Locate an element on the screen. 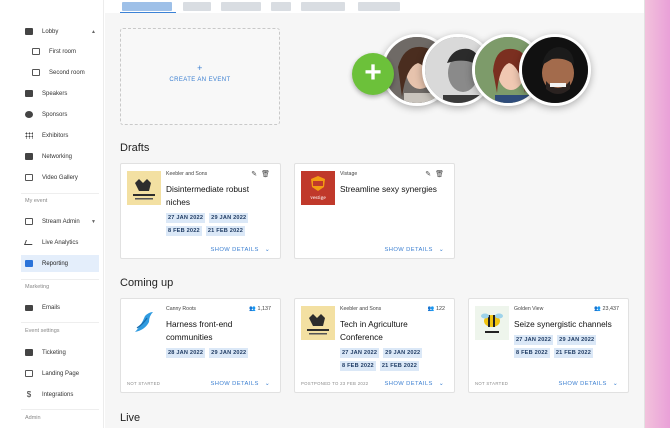 The height and width of the screenshot is (428, 670). logo-text: vestige is located at coordinates (318, 198).